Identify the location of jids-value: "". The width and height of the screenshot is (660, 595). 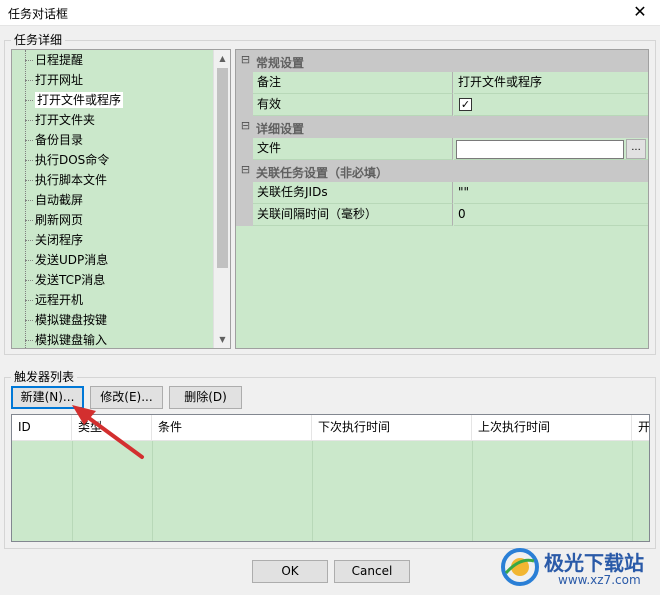
(551, 193).